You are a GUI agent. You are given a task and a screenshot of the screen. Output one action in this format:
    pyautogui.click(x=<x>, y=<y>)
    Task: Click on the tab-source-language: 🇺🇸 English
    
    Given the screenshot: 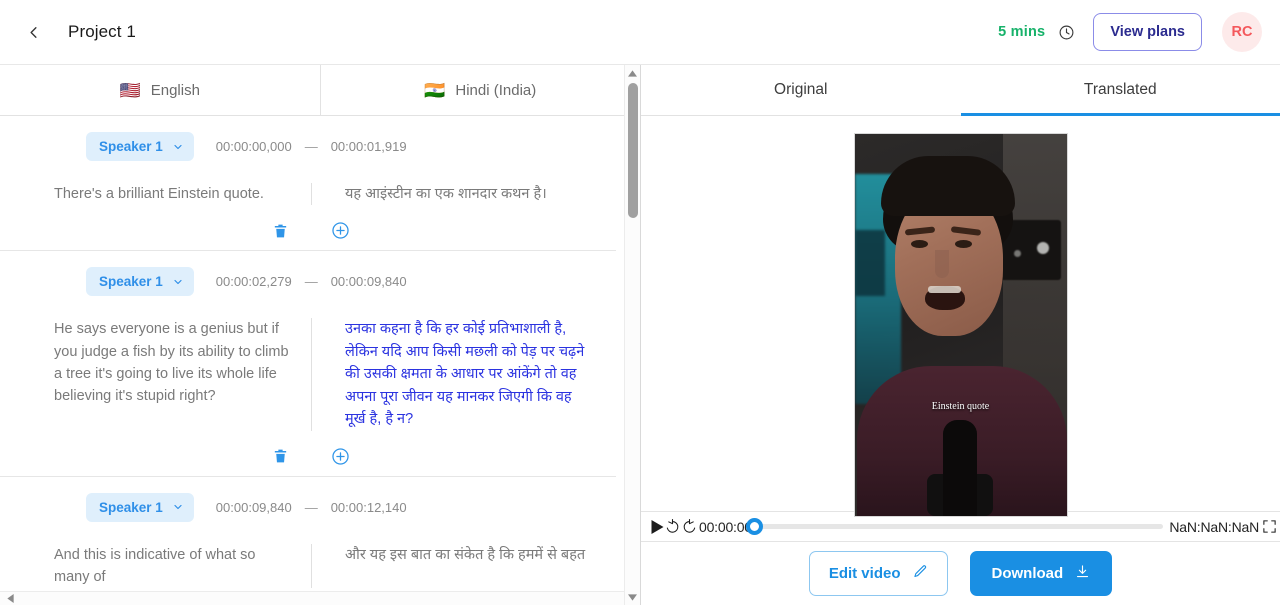 What is the action you would take?
    pyautogui.click(x=160, y=90)
    